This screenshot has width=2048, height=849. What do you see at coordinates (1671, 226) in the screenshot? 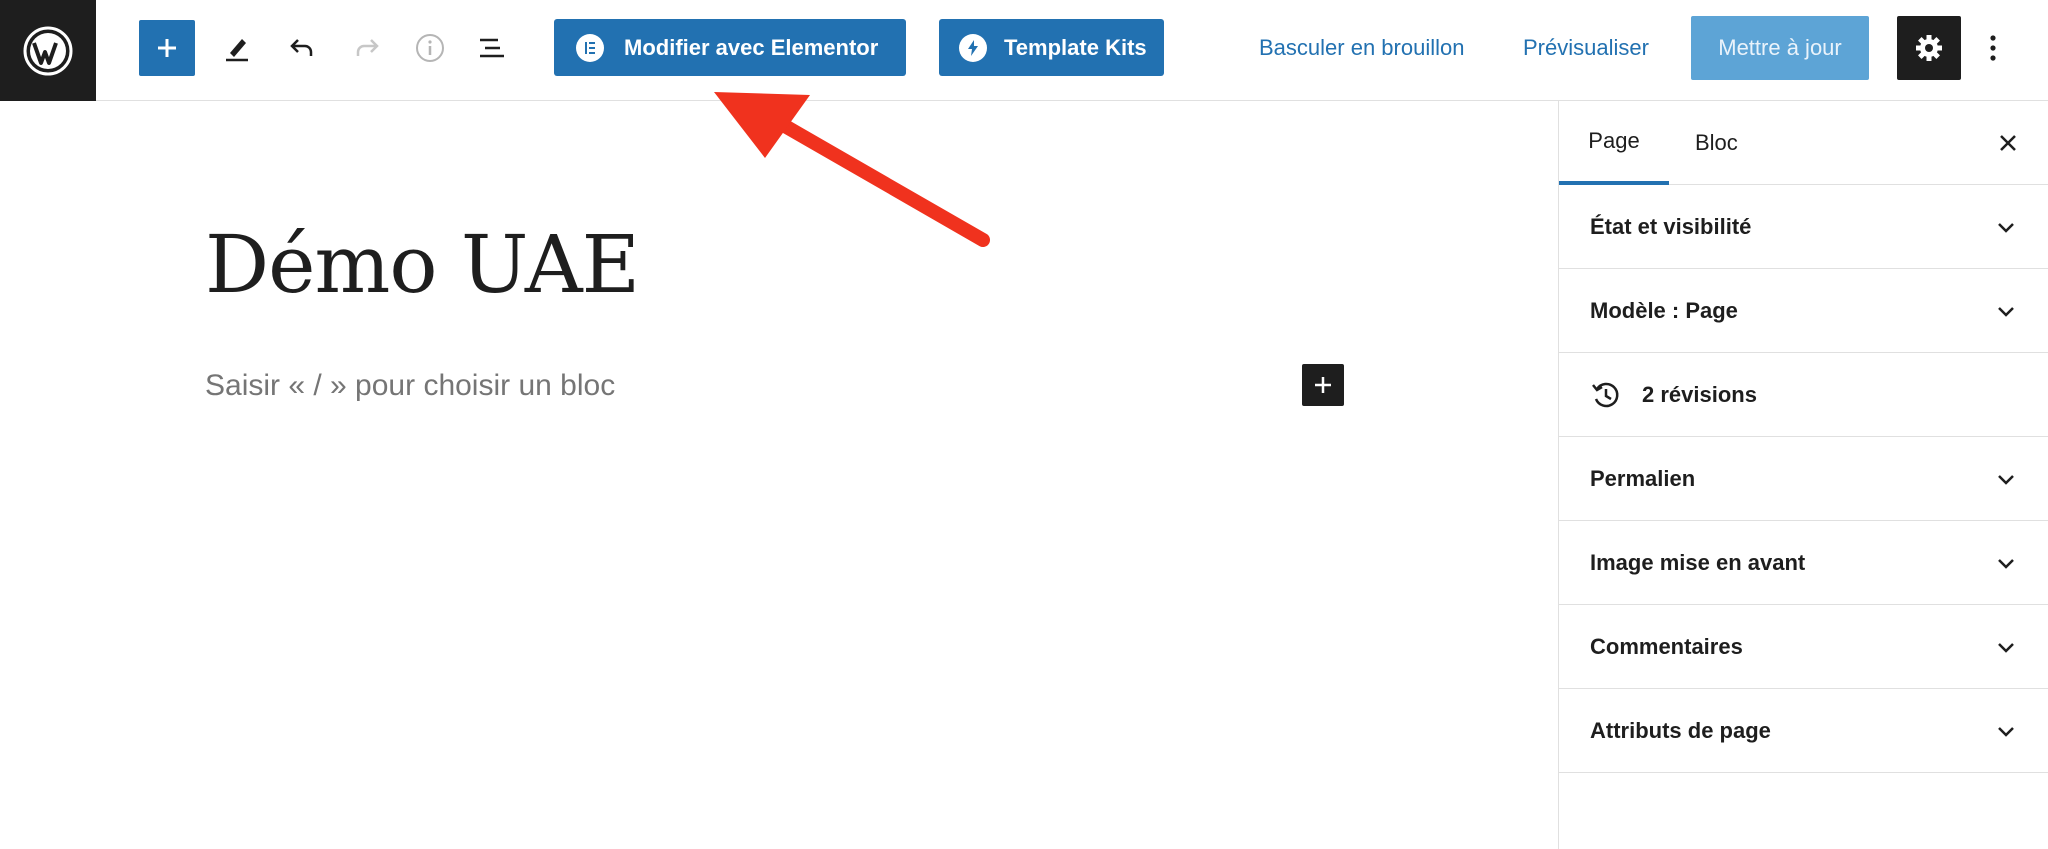
I see `panel-label: État et visibilité` at bounding box center [1671, 226].